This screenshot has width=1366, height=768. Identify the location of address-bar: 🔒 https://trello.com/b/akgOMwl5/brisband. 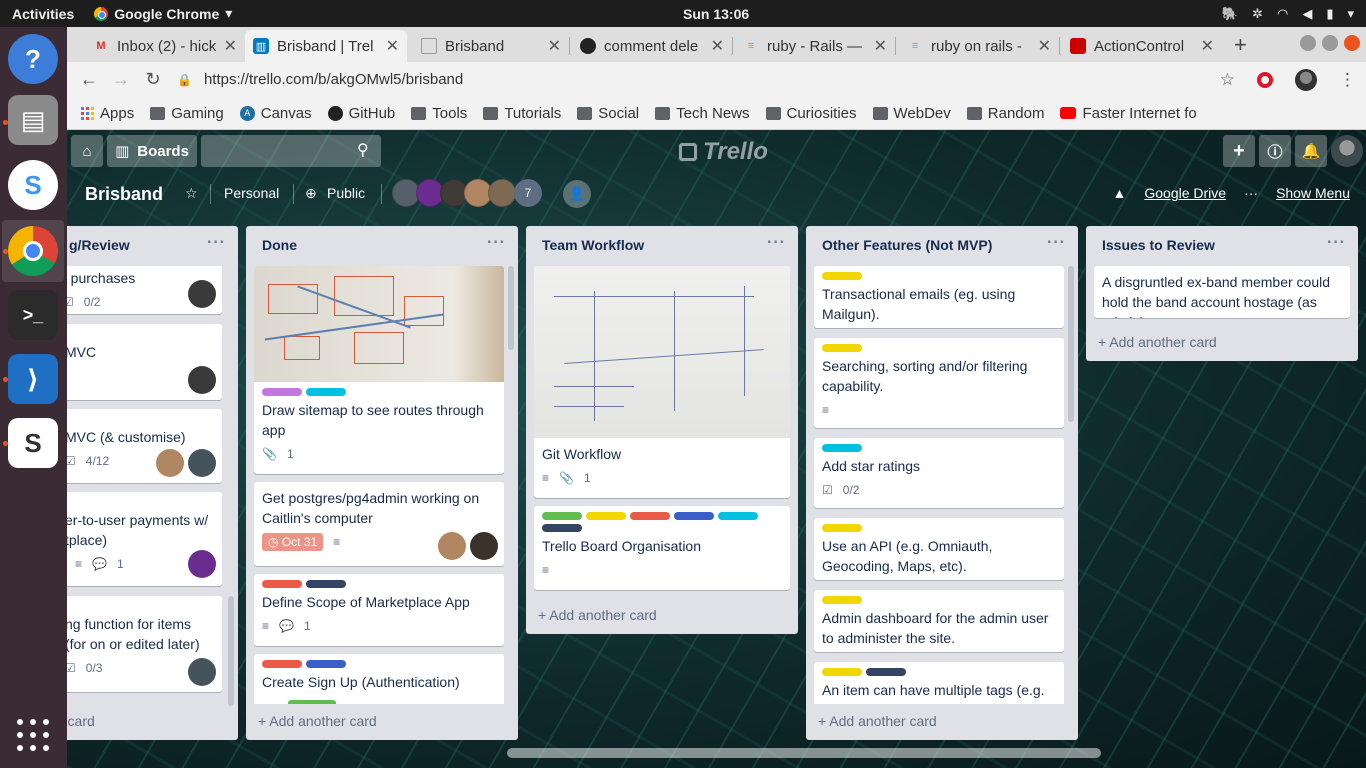
(707, 79).